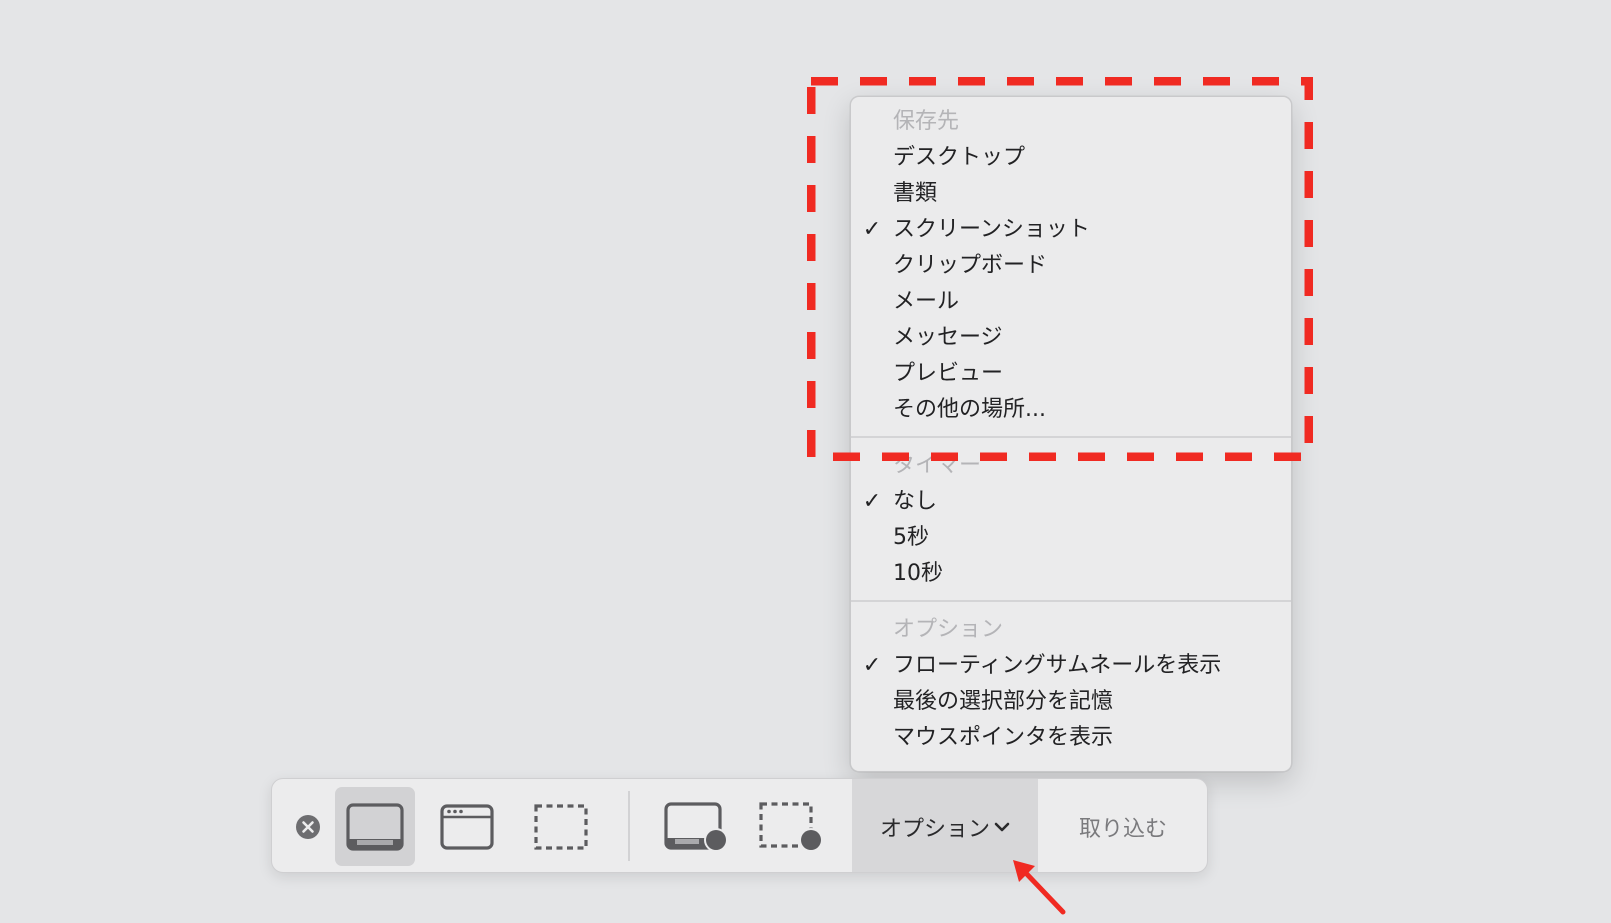  I want to click on save-to-desktop-item: ✓ デスクトップ, so click(1071, 158).